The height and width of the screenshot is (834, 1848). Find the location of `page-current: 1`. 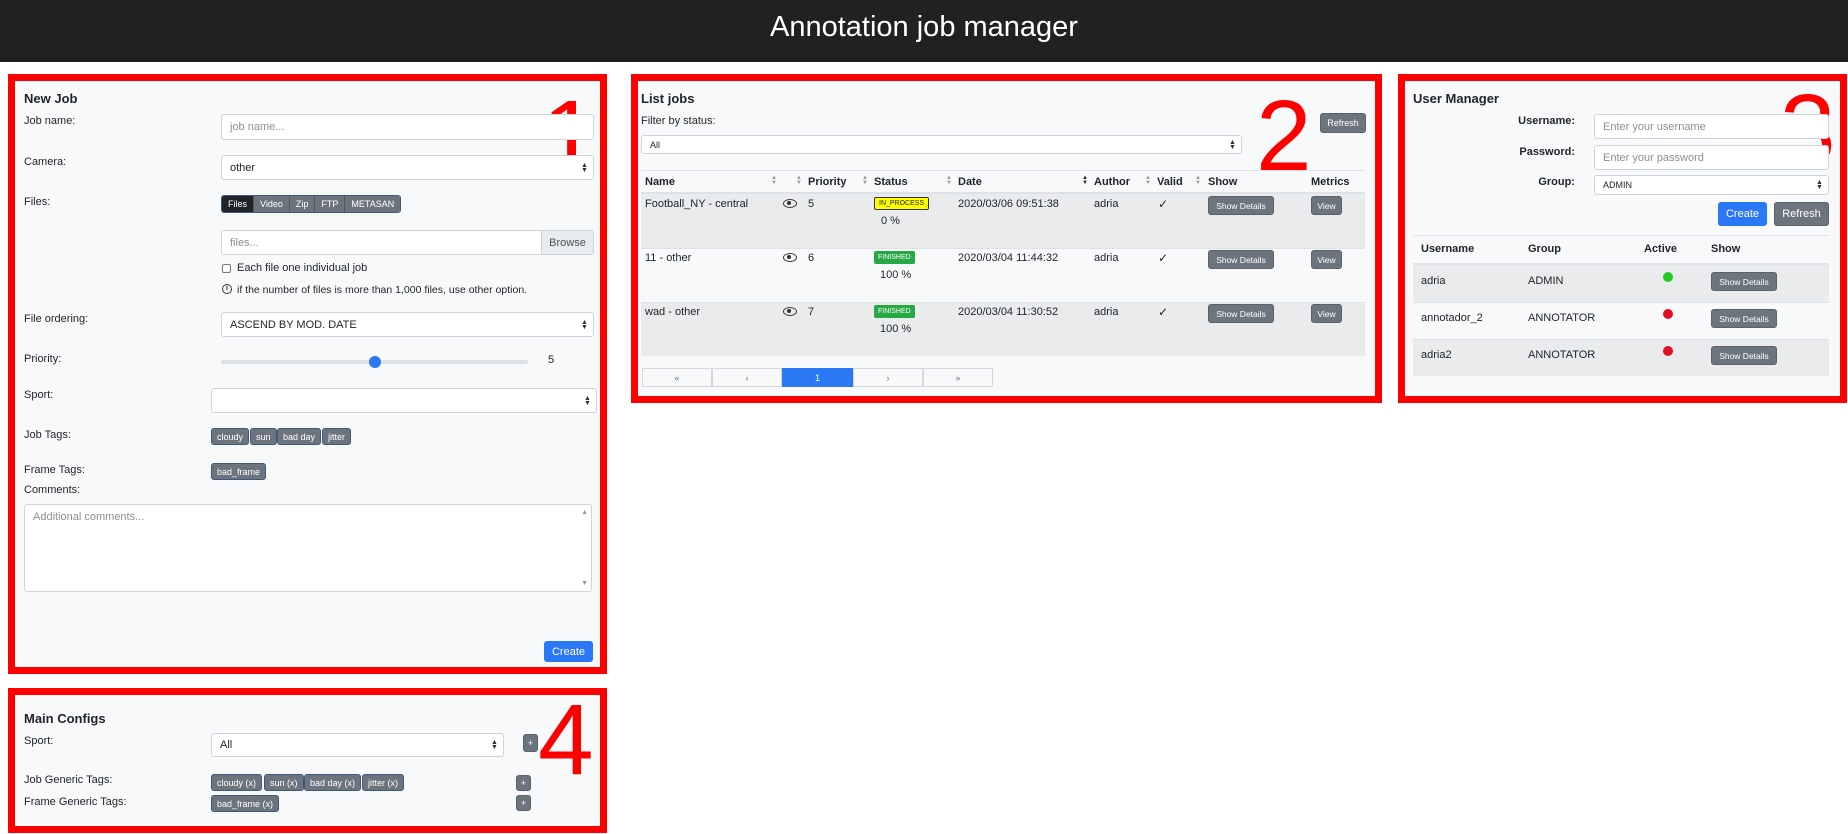

page-current: 1 is located at coordinates (817, 377).